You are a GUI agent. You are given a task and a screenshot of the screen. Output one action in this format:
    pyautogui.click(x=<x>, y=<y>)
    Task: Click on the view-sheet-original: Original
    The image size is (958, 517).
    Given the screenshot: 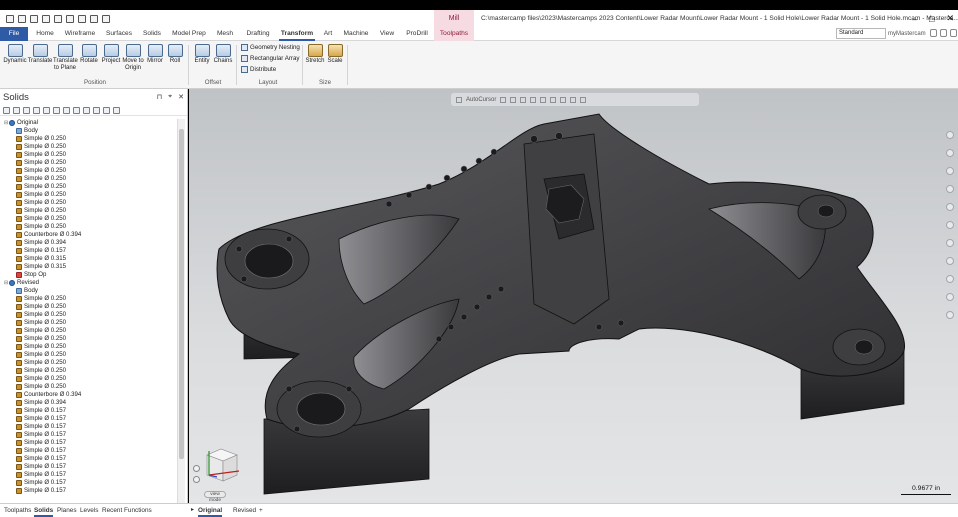 What is the action you would take?
    pyautogui.click(x=210, y=510)
    